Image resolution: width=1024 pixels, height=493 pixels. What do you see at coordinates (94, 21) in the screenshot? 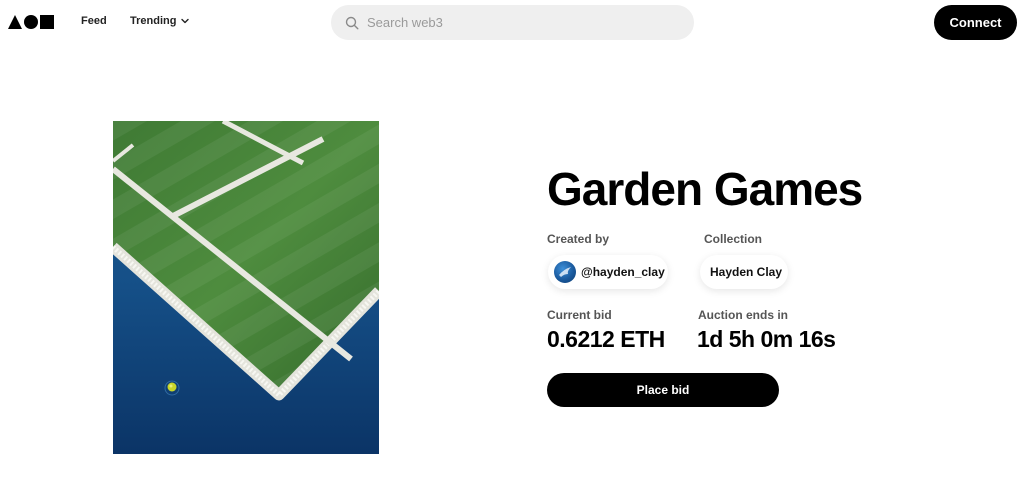
I see `nav-feed-link: Feed` at bounding box center [94, 21].